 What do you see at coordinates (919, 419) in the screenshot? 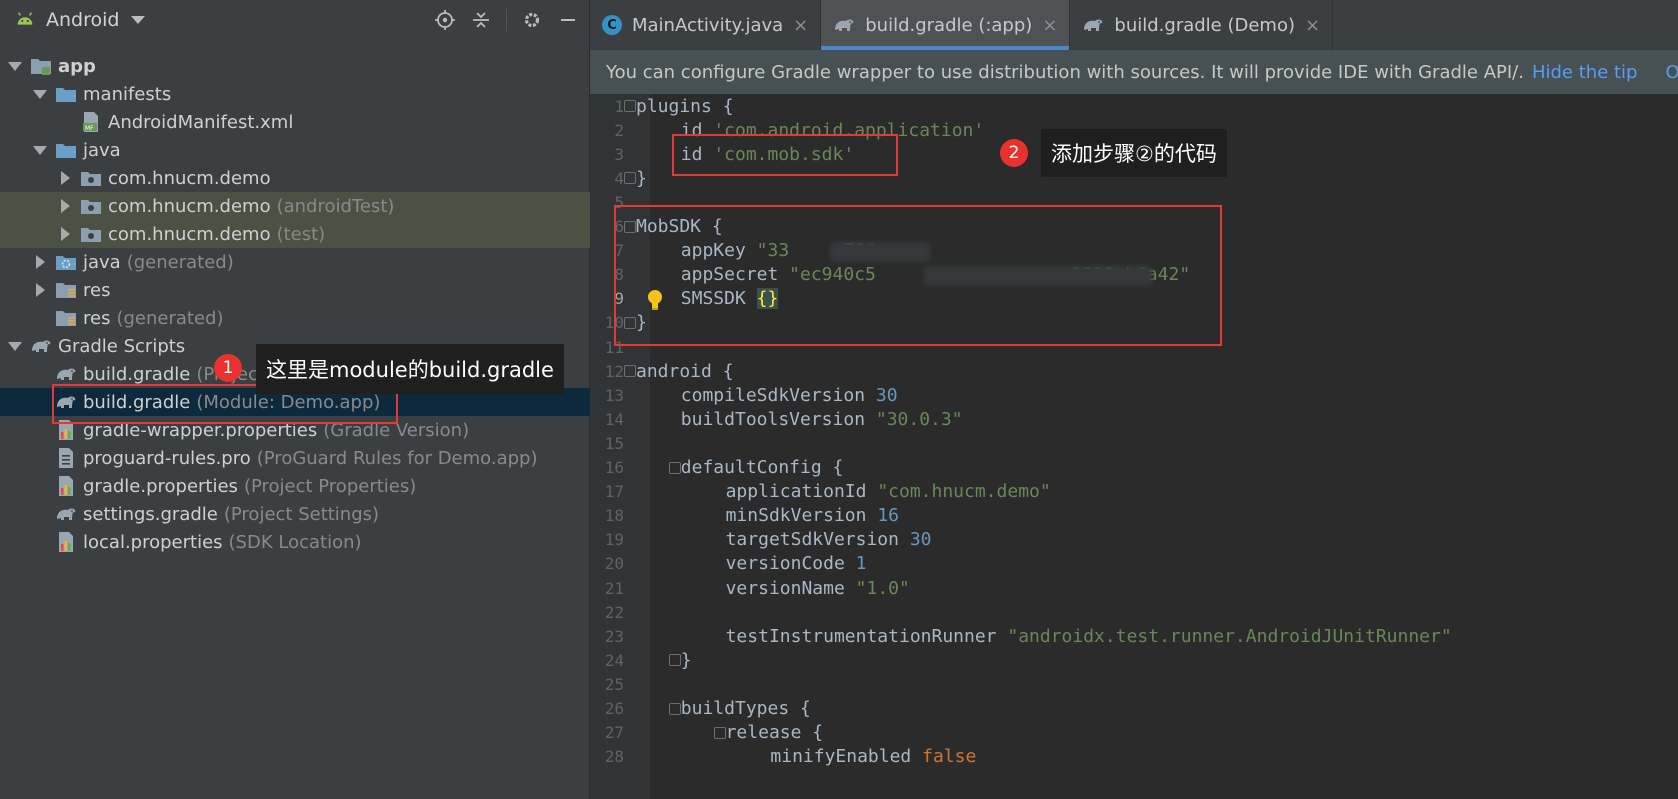
I see `code-token: "30.0.3"` at bounding box center [919, 419].